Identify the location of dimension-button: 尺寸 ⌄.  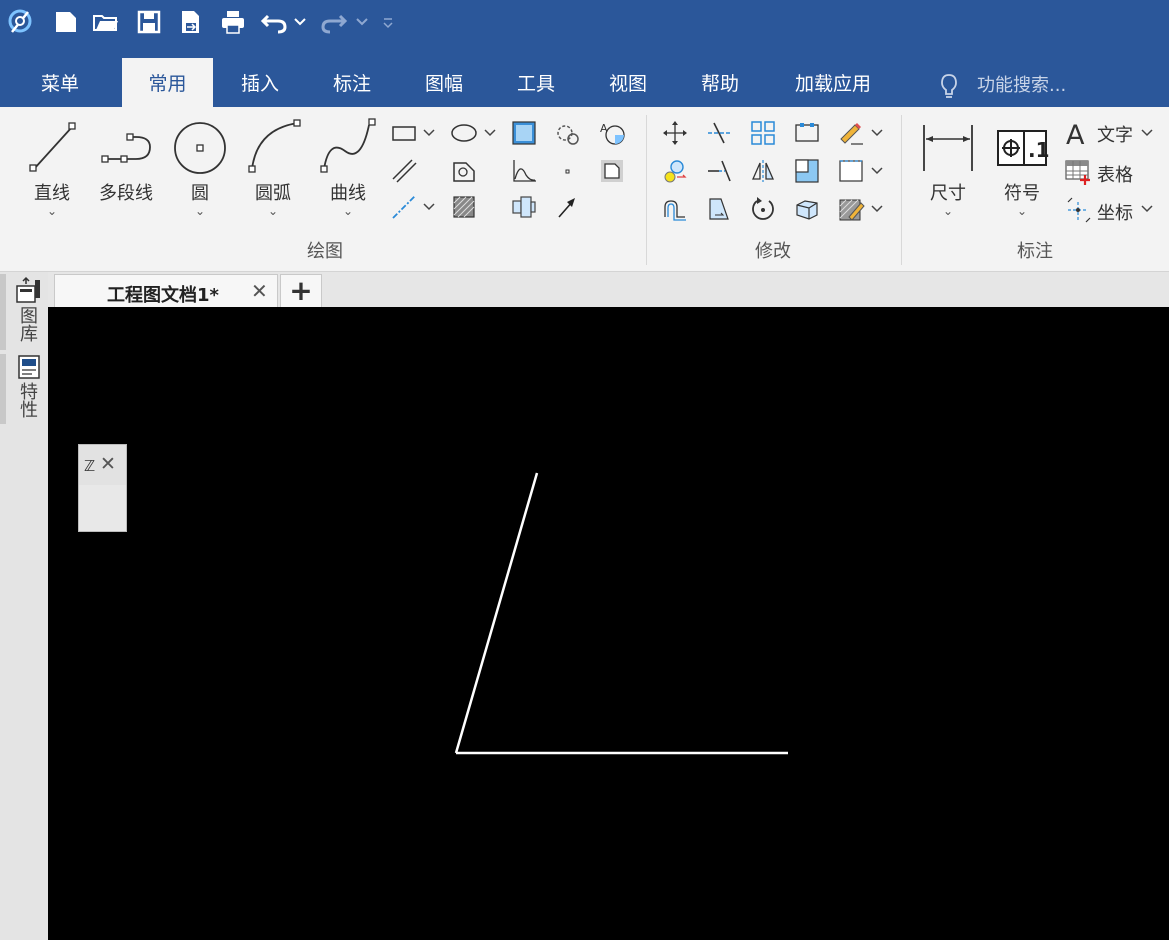
(948, 167).